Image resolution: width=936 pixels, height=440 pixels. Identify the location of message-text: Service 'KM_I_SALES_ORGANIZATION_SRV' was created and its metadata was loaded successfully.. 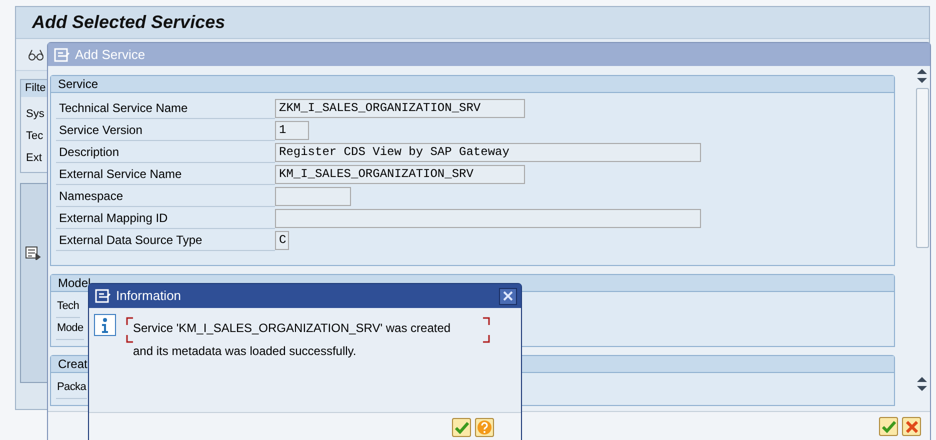
(292, 340).